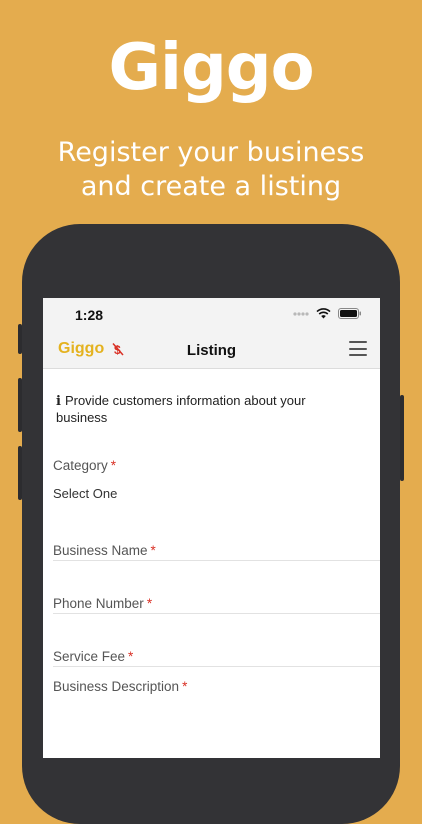 This screenshot has width=422, height=824. What do you see at coordinates (100, 550) in the screenshot?
I see `business-name-label: Business Name` at bounding box center [100, 550].